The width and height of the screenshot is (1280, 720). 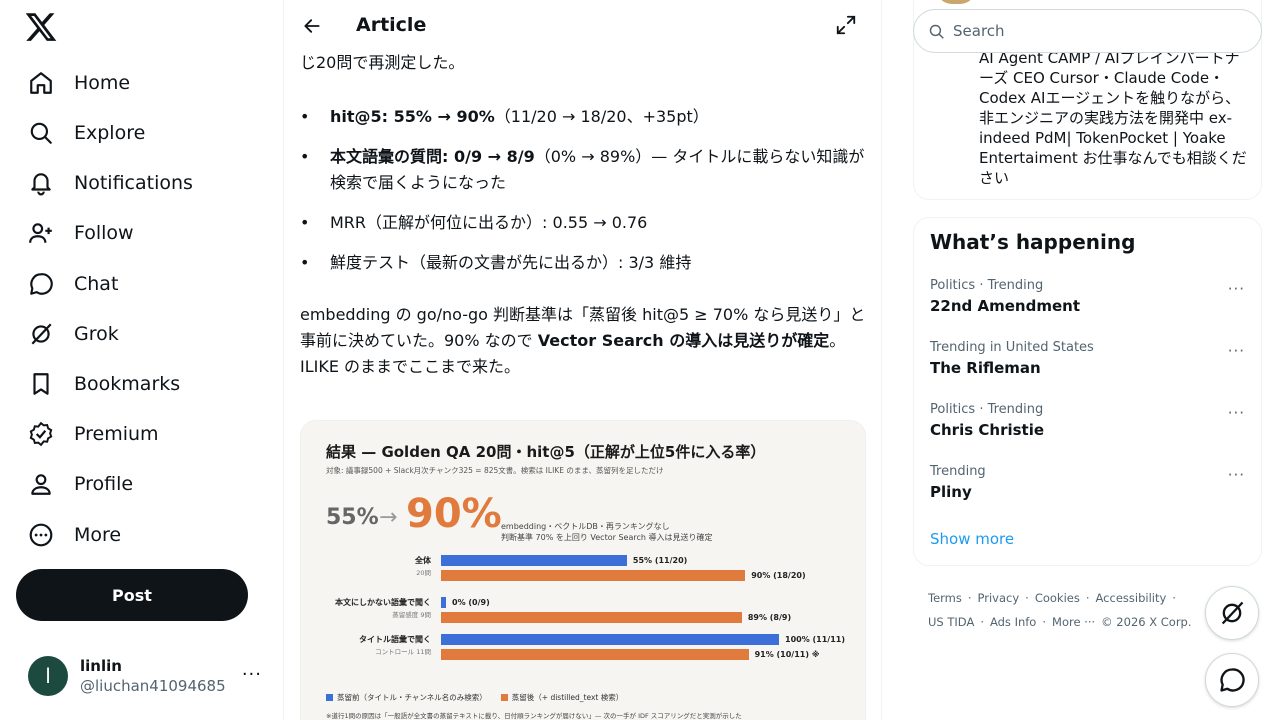 What do you see at coordinates (73, 334) in the screenshot?
I see `nav-grok: Grok` at bounding box center [73, 334].